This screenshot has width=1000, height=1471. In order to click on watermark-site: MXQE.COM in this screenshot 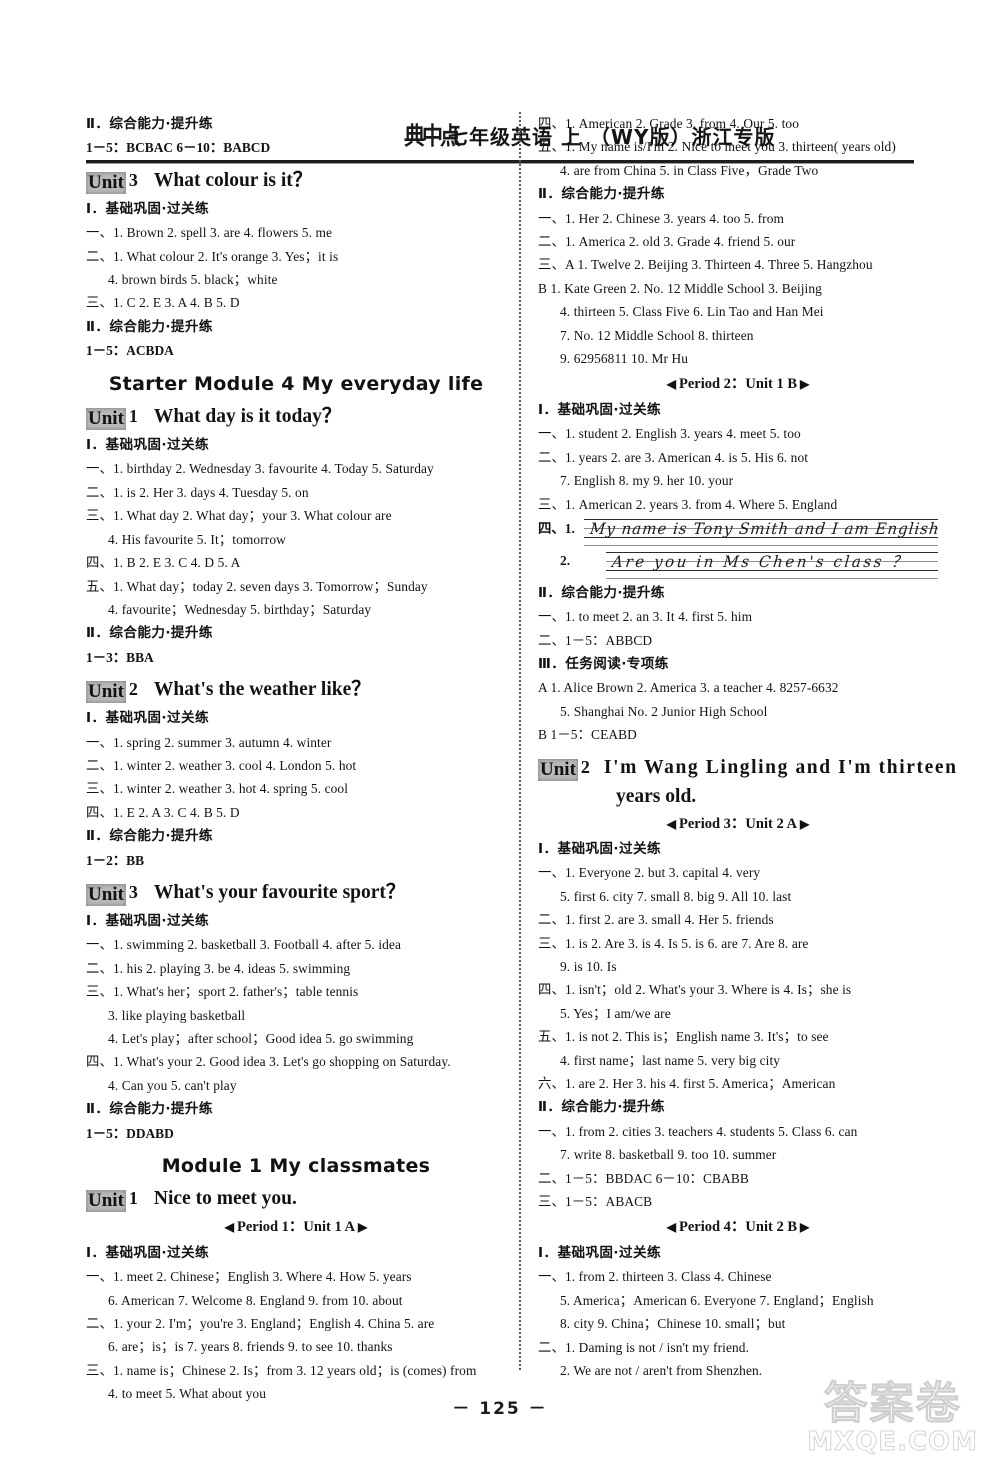, I will do `click(892, 1442)`.